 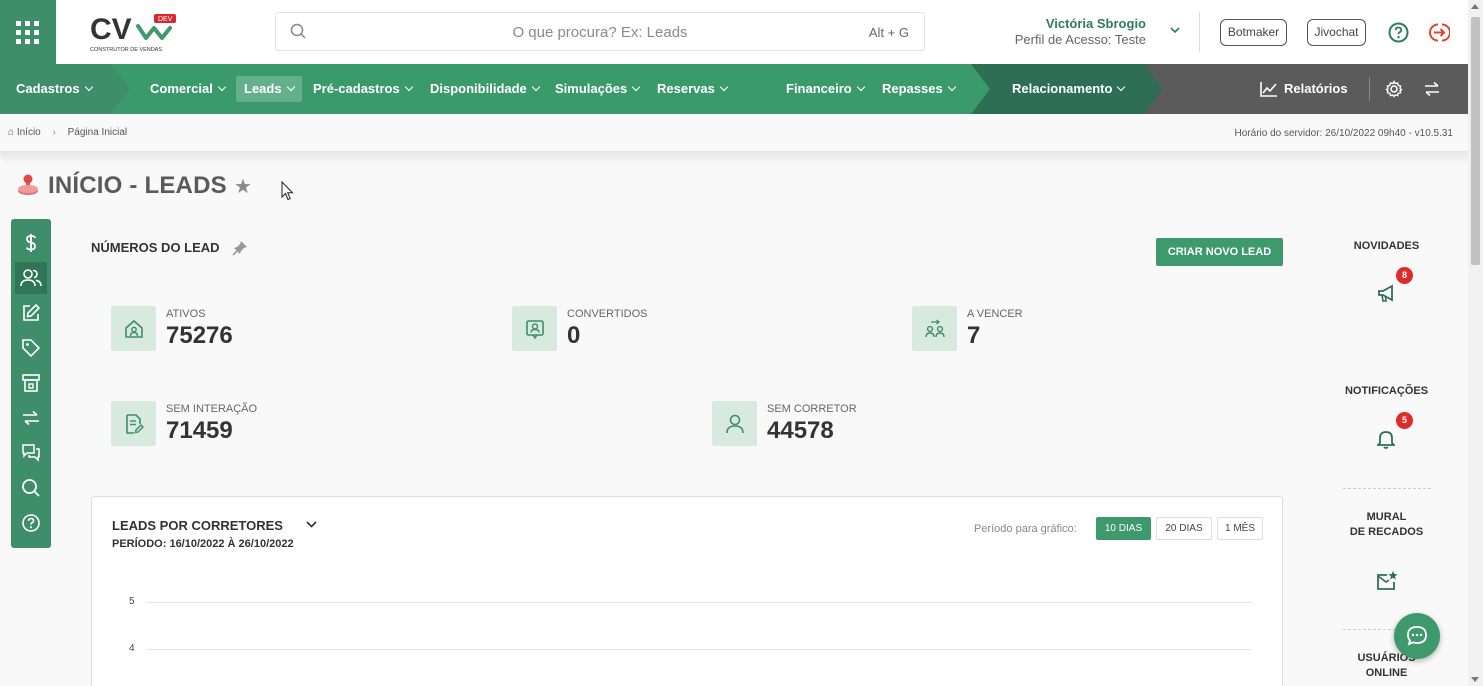 What do you see at coordinates (133, 328) in the screenshot?
I see `house-user-icon` at bounding box center [133, 328].